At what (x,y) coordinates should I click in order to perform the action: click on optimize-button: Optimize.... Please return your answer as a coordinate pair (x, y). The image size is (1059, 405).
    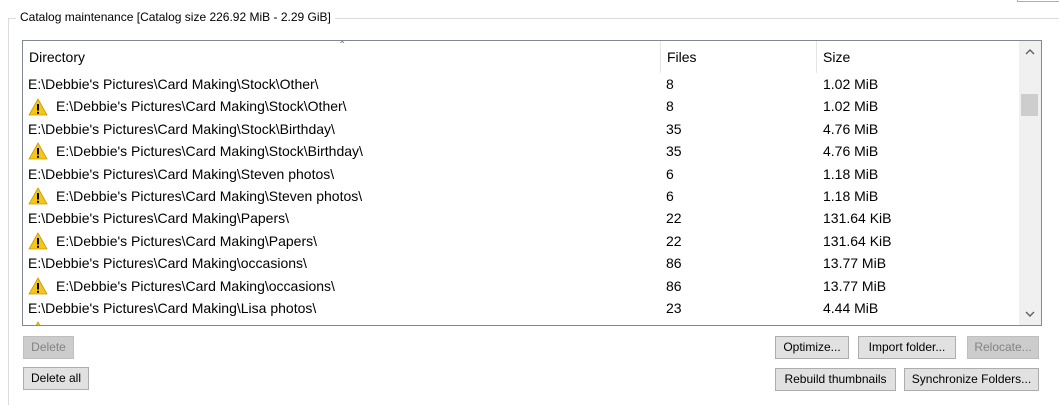
    Looking at the image, I should click on (812, 347).